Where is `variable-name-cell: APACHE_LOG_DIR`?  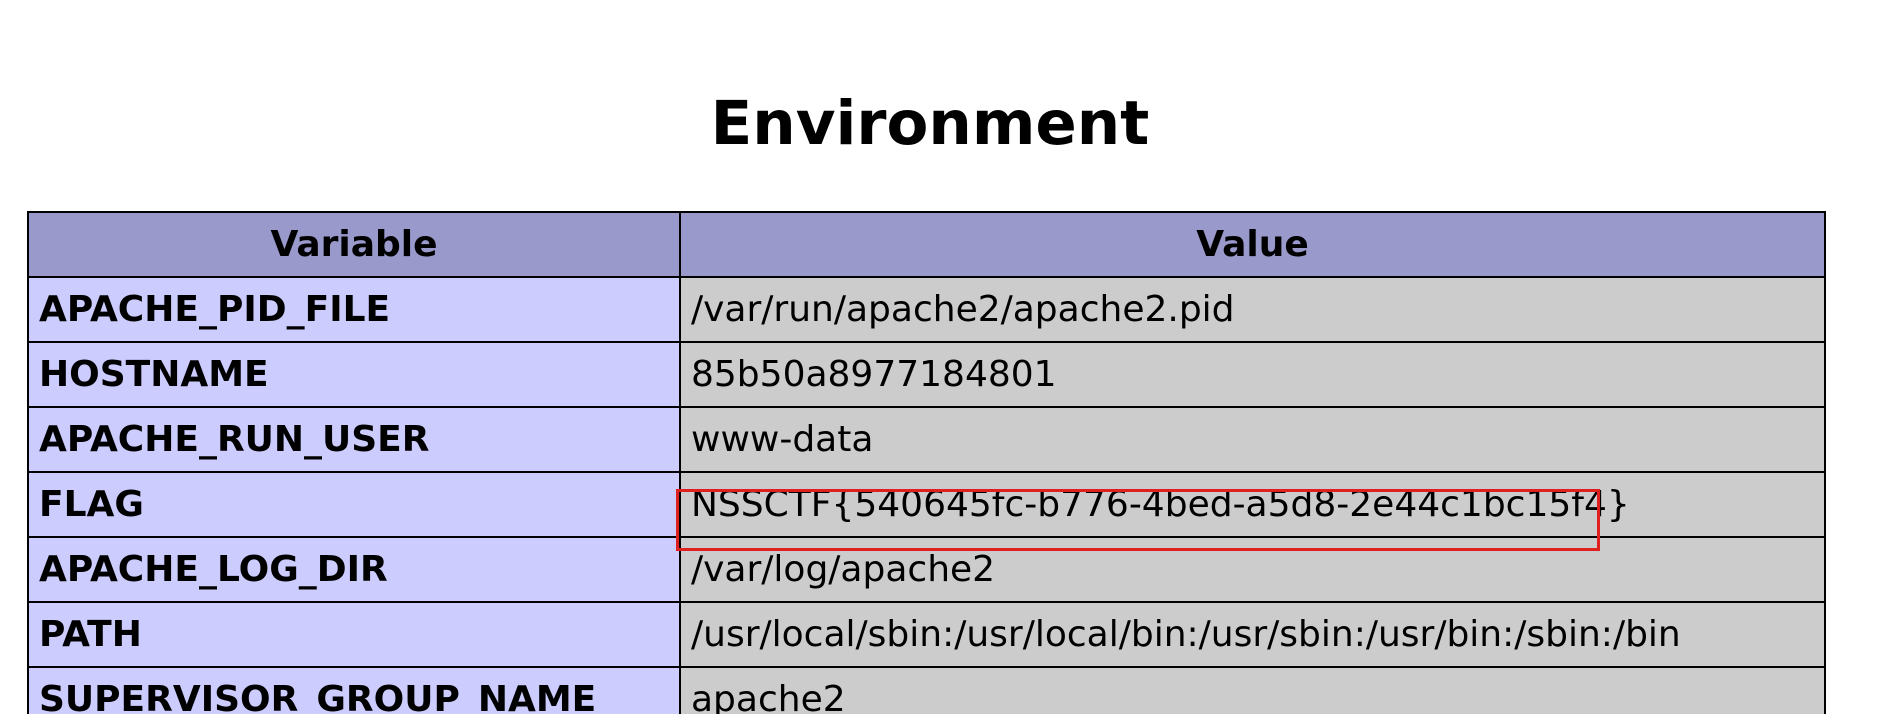
variable-name-cell: APACHE_LOG_DIR is located at coordinates (354, 569).